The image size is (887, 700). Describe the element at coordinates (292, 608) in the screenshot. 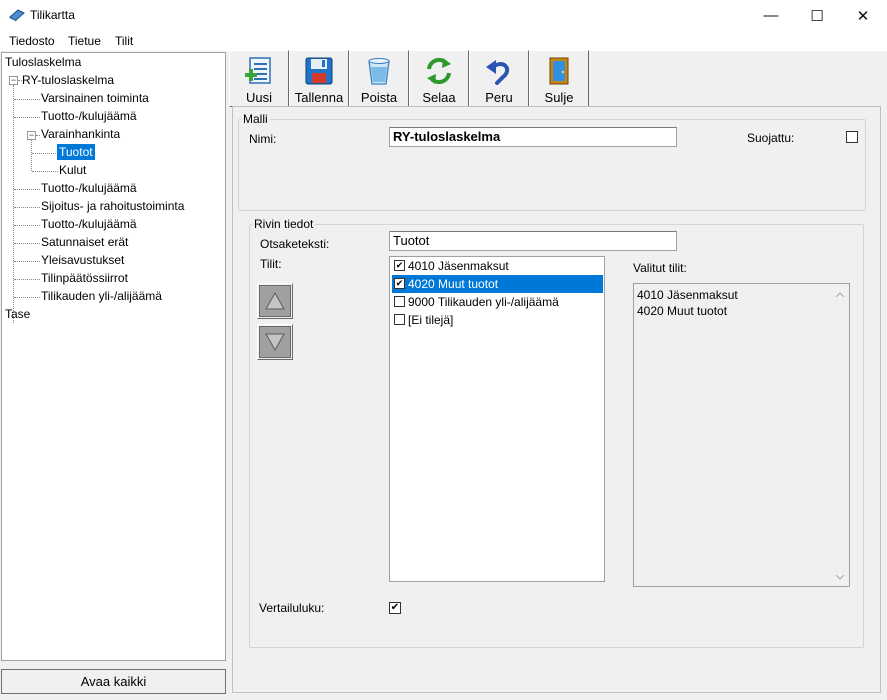

I see `compare-label: Vertailuluku:` at that location.